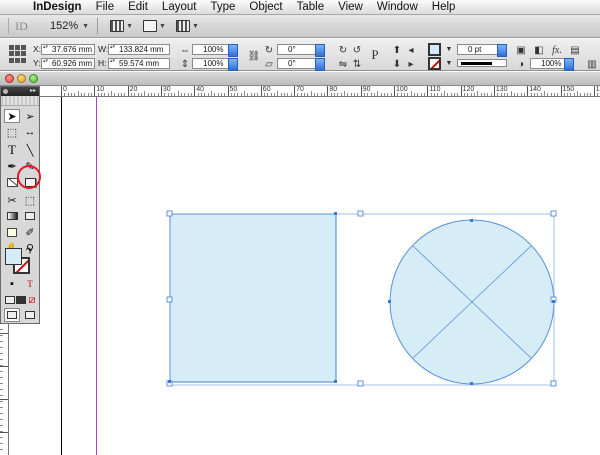 The height and width of the screenshot is (455, 600). What do you see at coordinates (12, 284) in the screenshot?
I see `default-colors-icon: ▪` at bounding box center [12, 284].